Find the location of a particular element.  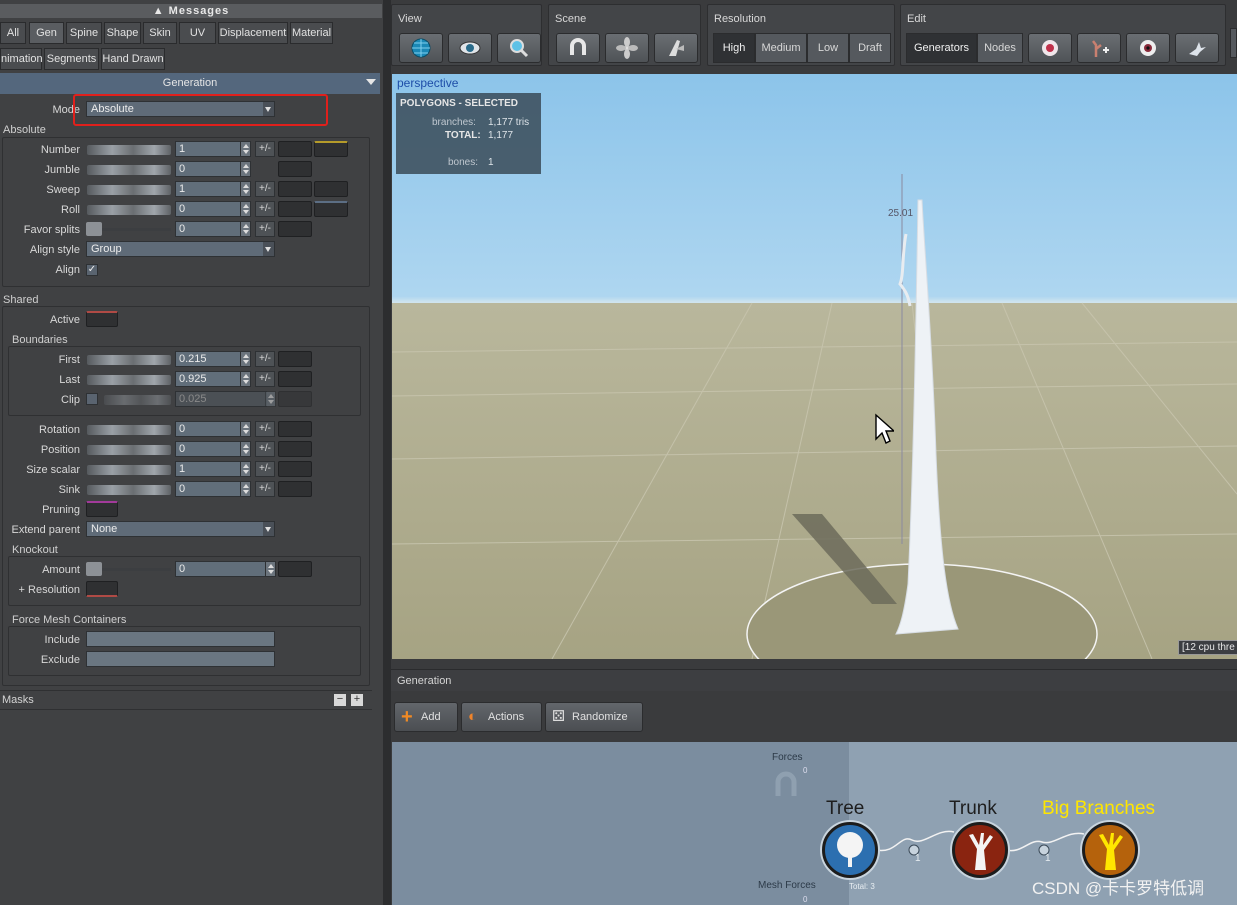

extend-parent-dropdown: None is located at coordinates (180, 529).